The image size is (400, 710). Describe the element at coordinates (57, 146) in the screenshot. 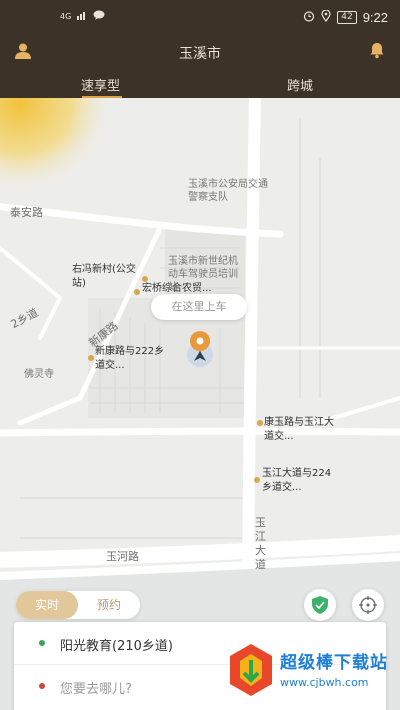

I see `heat-glow` at that location.